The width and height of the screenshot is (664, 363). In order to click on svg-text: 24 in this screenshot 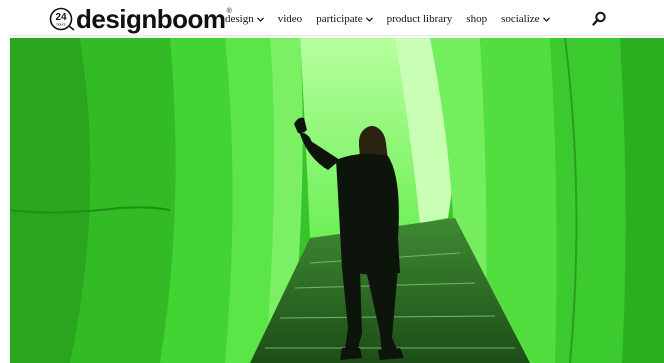, I will do `click(61, 17)`.